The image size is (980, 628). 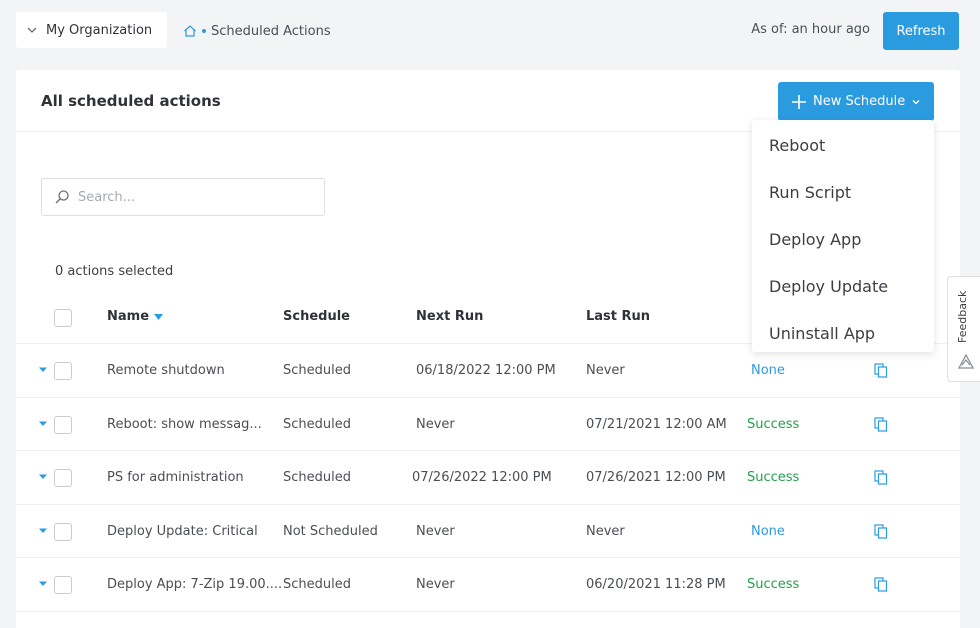 What do you see at coordinates (656, 424) in the screenshot?
I see `row-last-run: 07/21/2021 12:00 AM` at bounding box center [656, 424].